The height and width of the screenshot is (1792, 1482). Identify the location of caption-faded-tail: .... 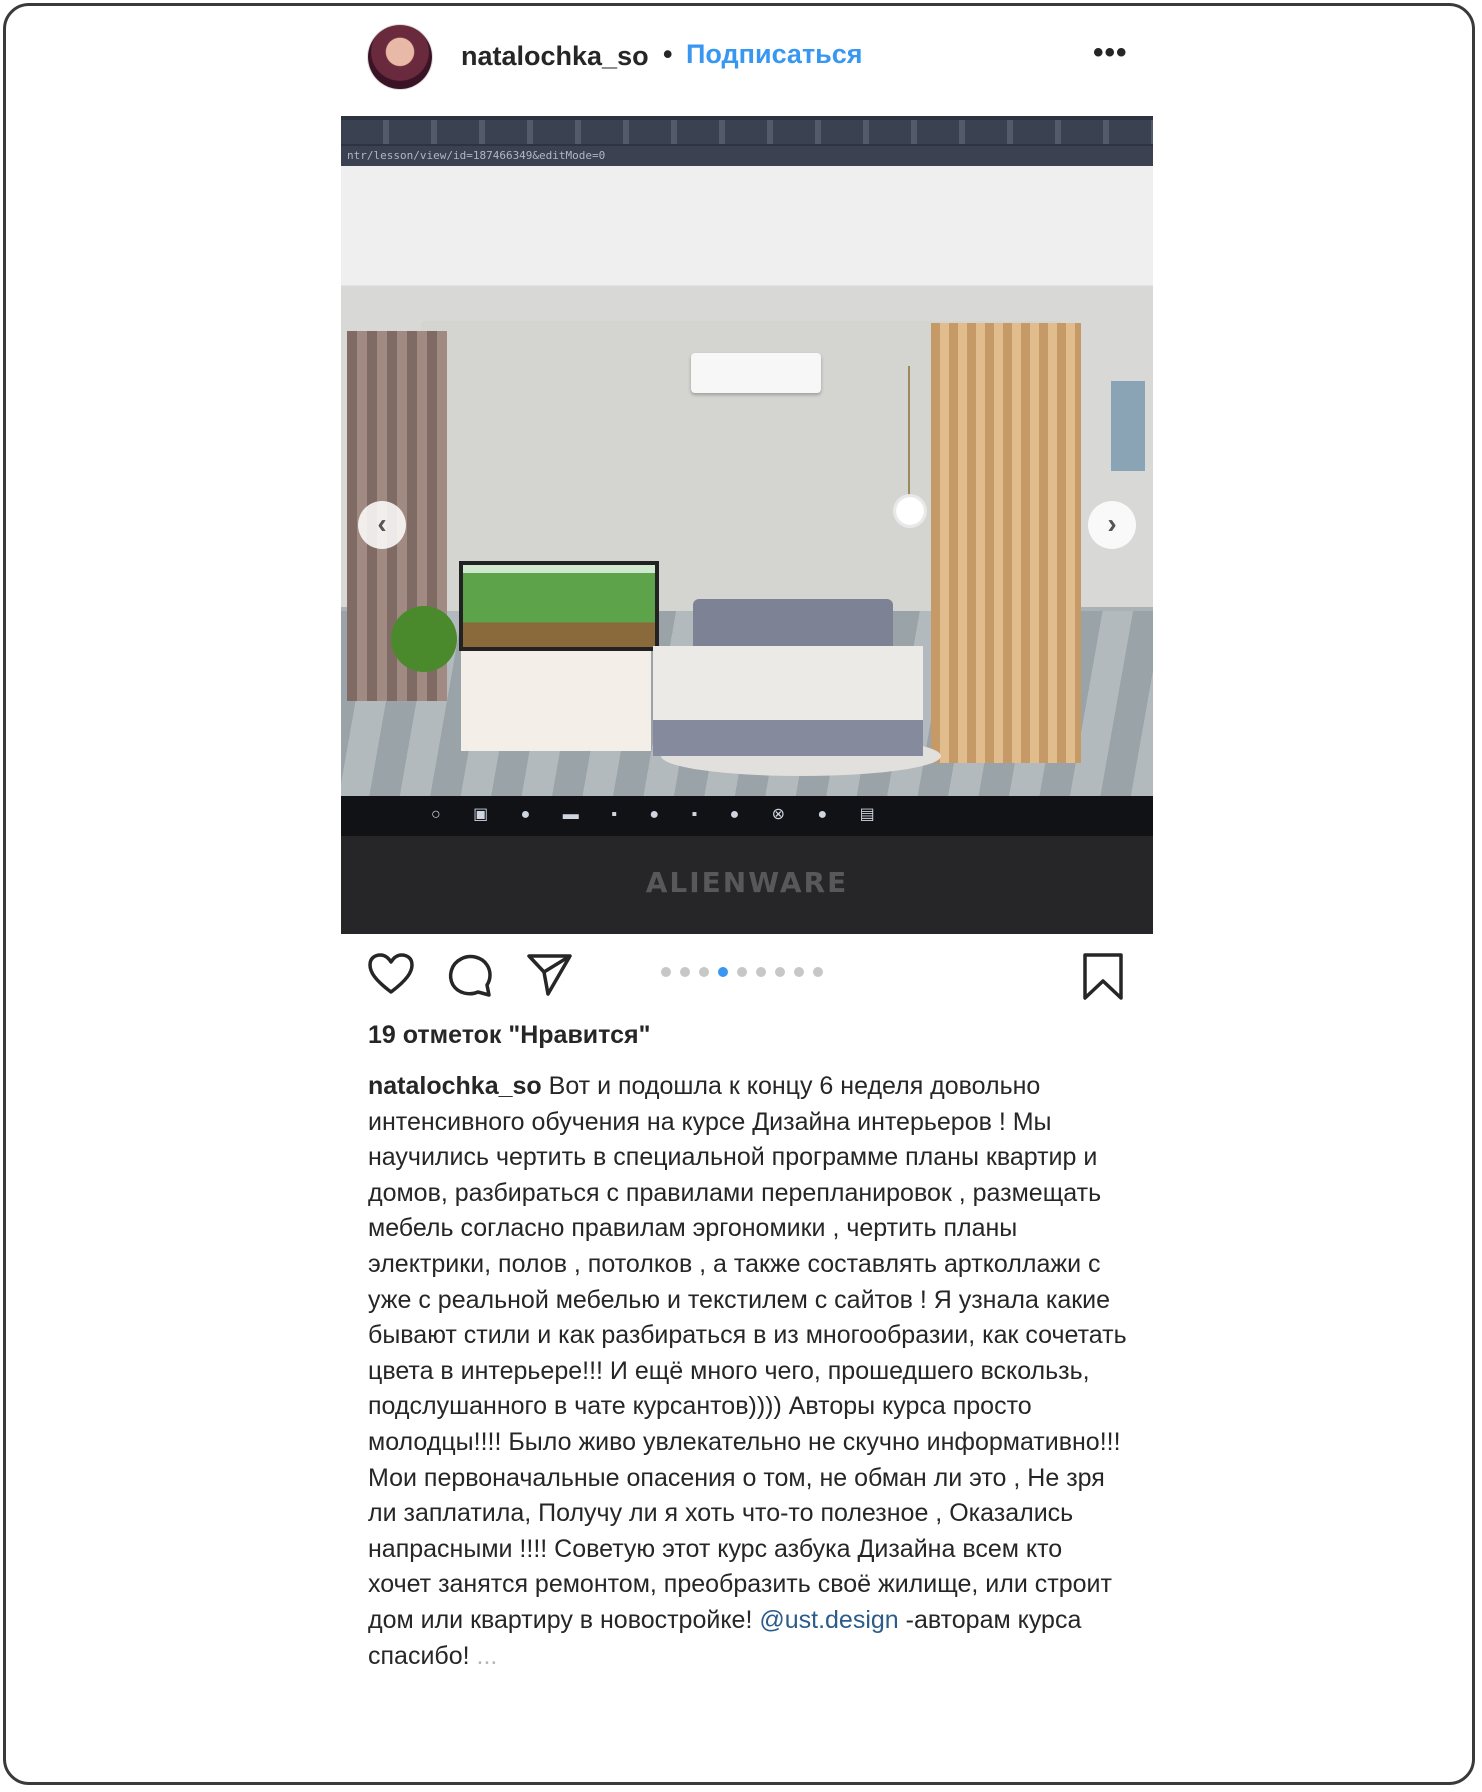
(487, 1655).